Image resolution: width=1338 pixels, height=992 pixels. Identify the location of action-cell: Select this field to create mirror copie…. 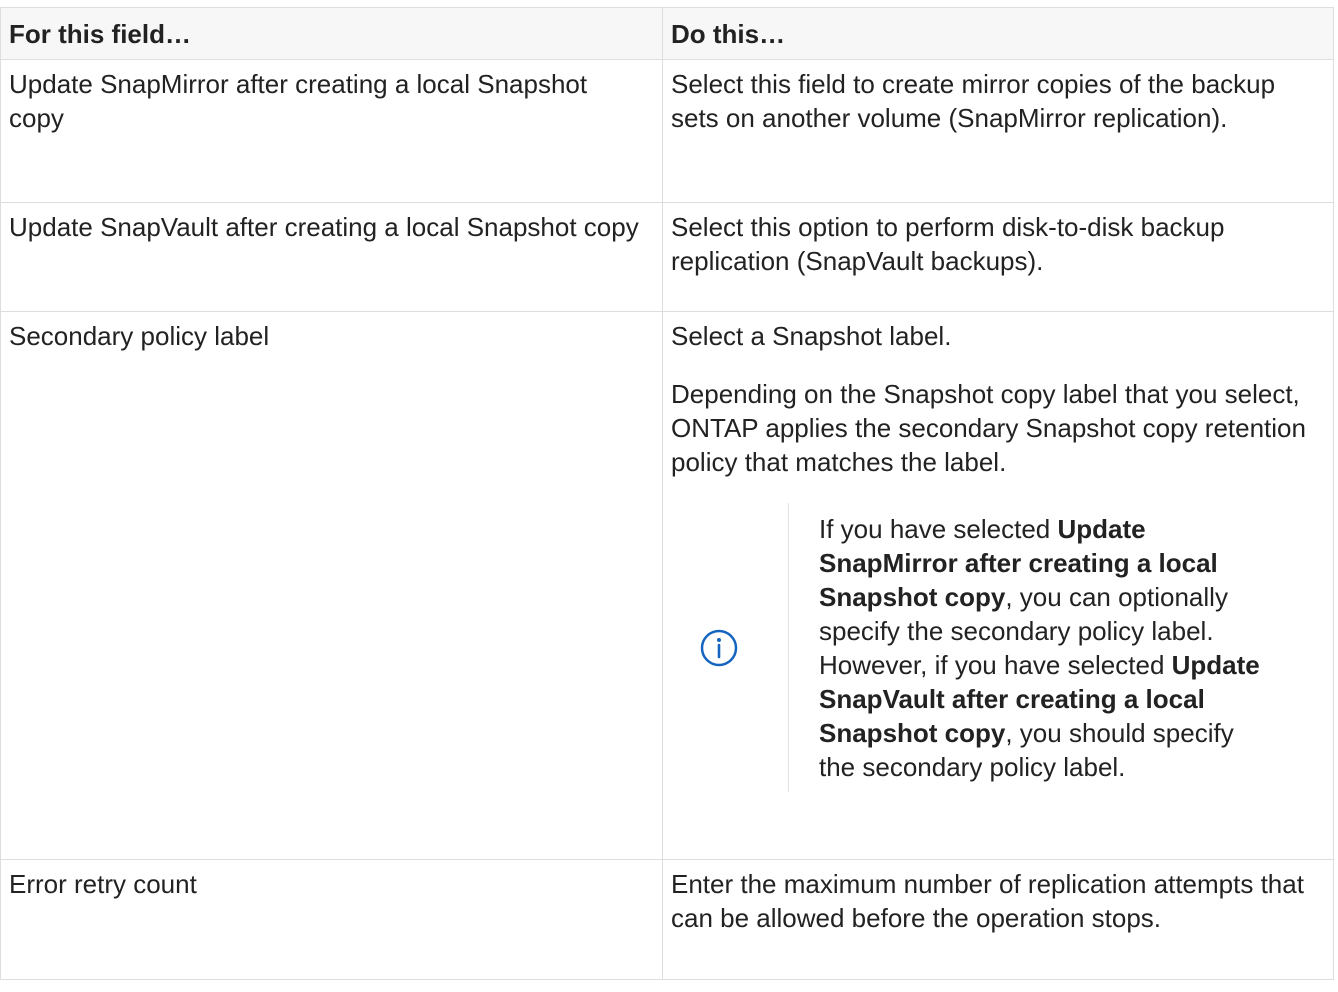
(998, 131).